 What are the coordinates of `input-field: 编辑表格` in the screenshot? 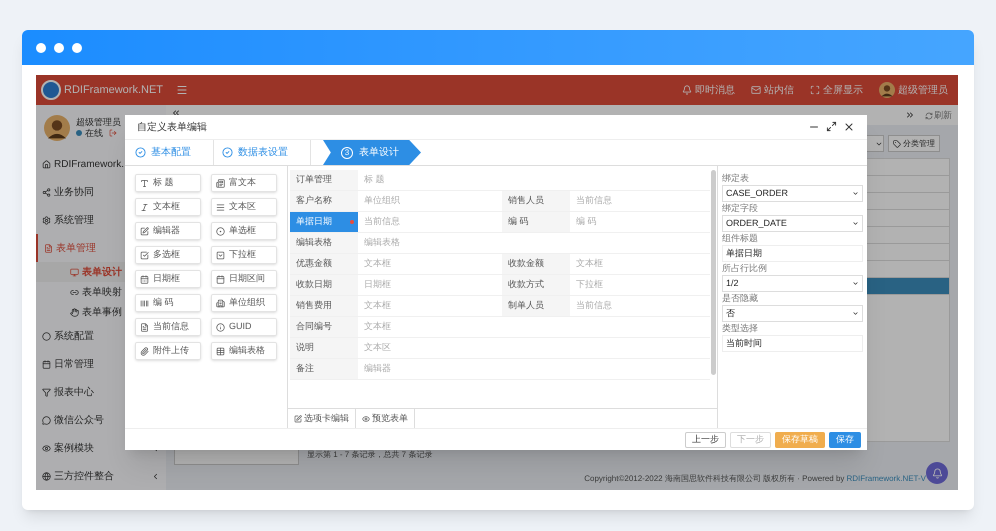 It's located at (534, 243).